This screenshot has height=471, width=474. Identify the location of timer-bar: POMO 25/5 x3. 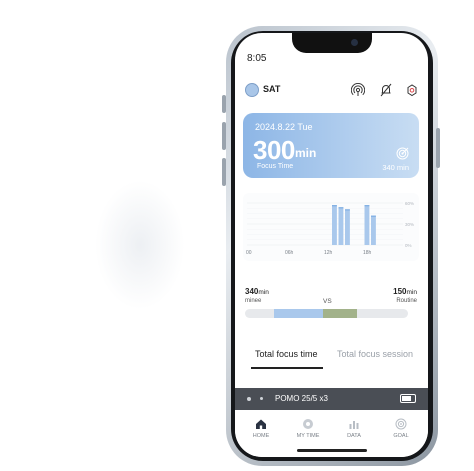
(331, 399).